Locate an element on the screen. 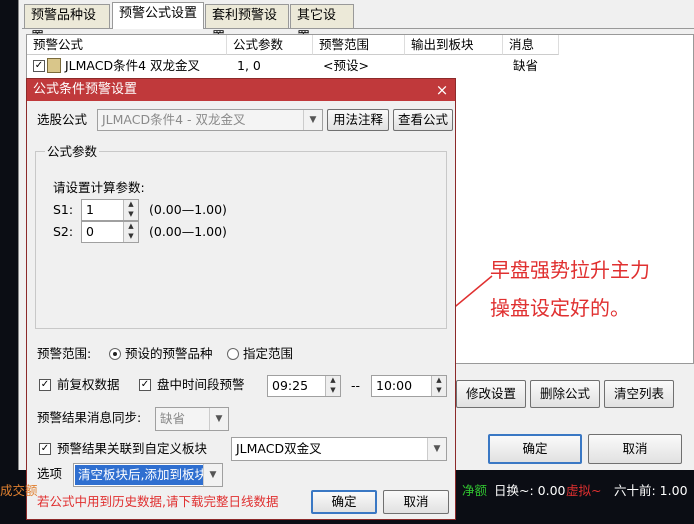 The width and height of the screenshot is (694, 524). col-header-formula: 预警公式 is located at coordinates (127, 45).